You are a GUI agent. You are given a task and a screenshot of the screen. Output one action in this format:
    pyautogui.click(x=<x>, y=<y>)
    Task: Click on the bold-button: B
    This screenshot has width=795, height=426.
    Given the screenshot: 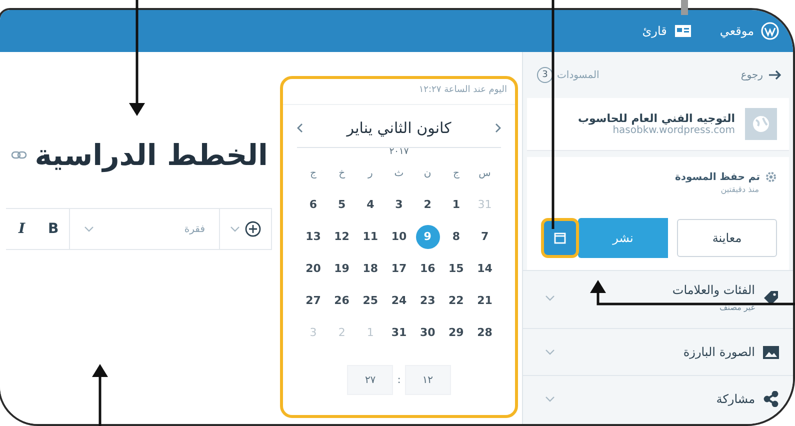 What is the action you would take?
    pyautogui.click(x=54, y=229)
    